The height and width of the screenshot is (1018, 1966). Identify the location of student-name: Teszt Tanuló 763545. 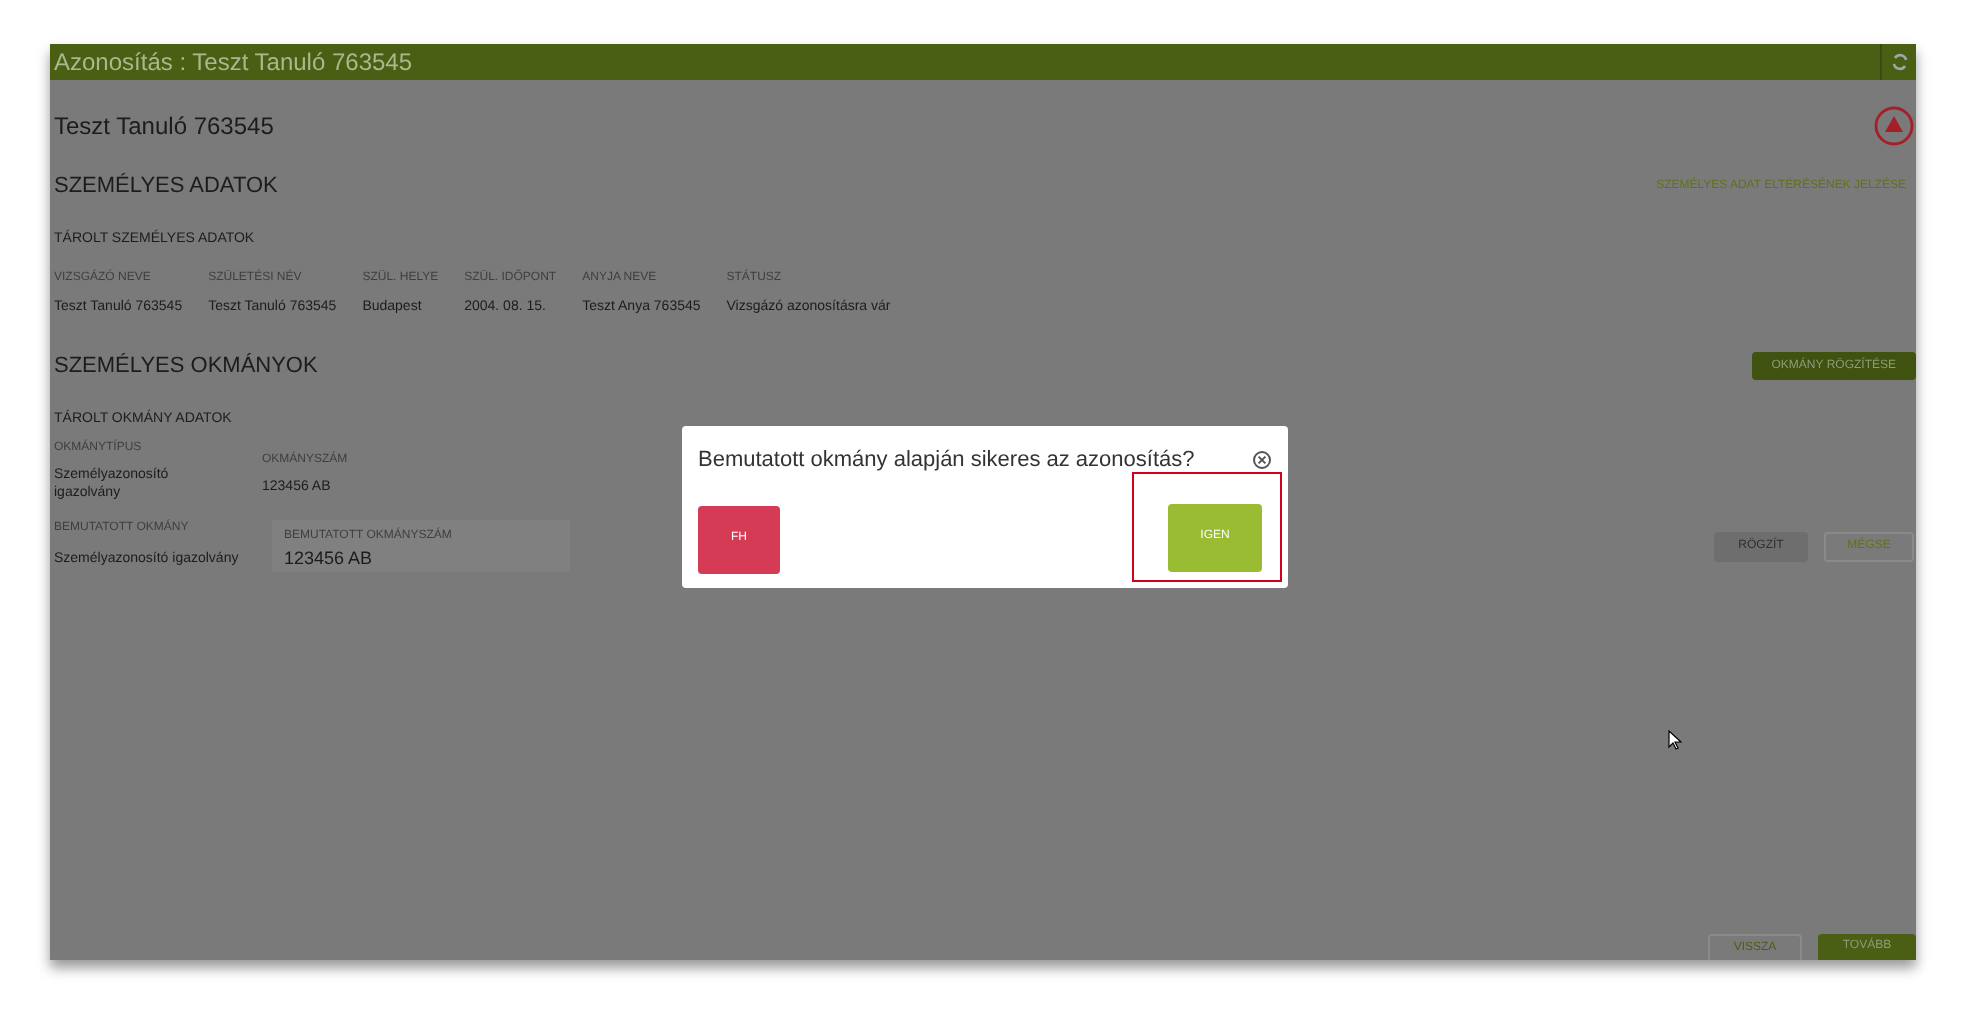
(164, 127).